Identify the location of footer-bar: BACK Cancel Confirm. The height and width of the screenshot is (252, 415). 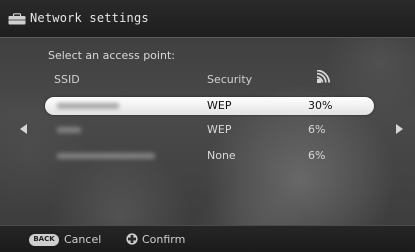
(207, 238).